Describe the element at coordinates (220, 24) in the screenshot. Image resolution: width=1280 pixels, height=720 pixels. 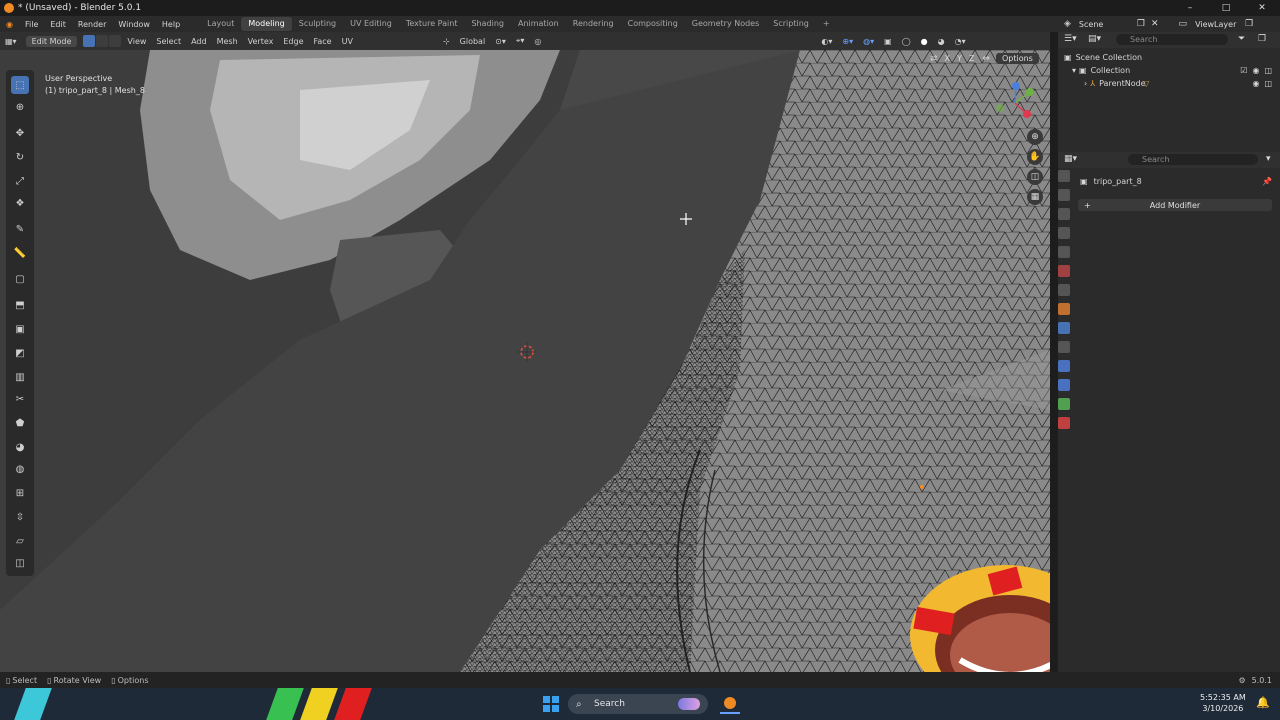
I see `tab-layout: Layout` at that location.